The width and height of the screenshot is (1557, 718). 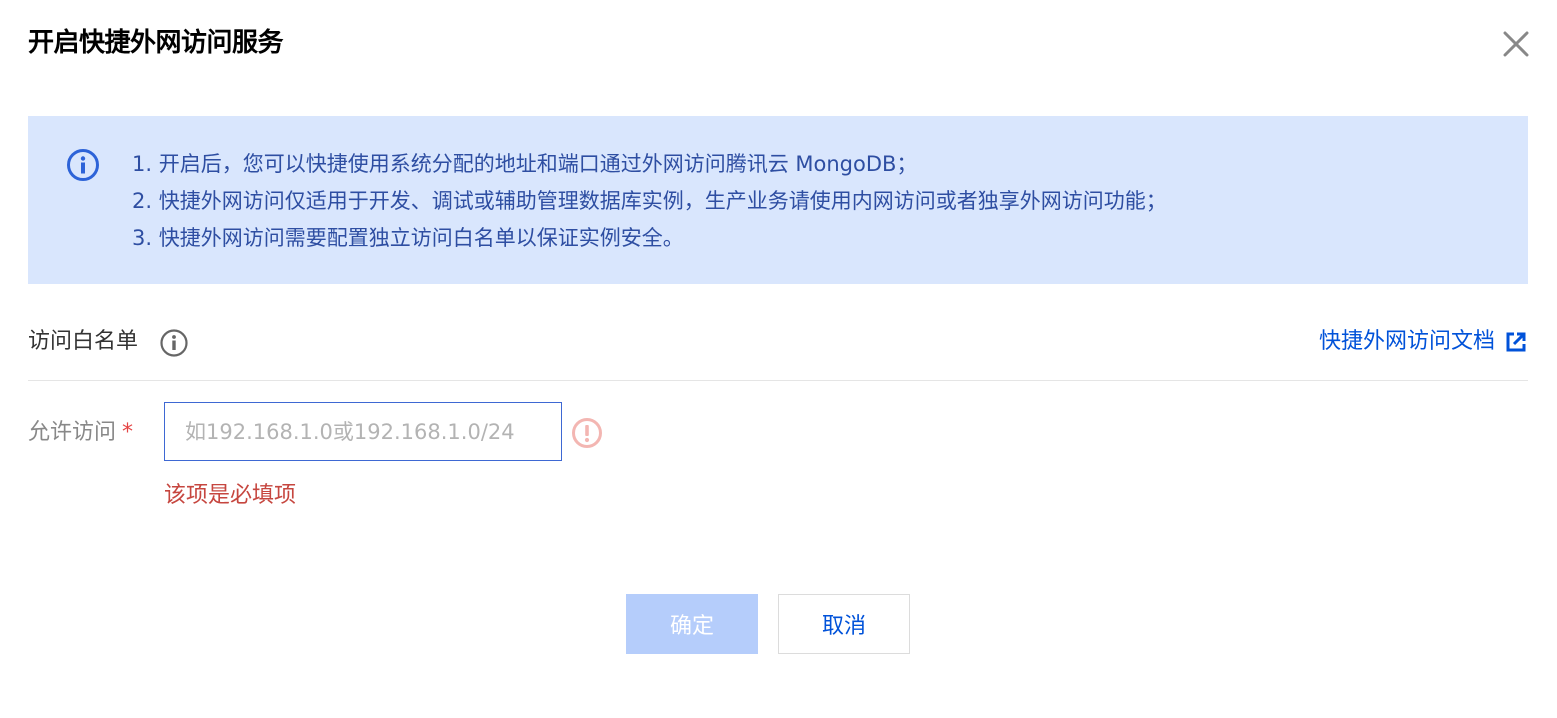 What do you see at coordinates (1406, 341) in the screenshot?
I see `doc-link-label: 快捷外网访问文档` at bounding box center [1406, 341].